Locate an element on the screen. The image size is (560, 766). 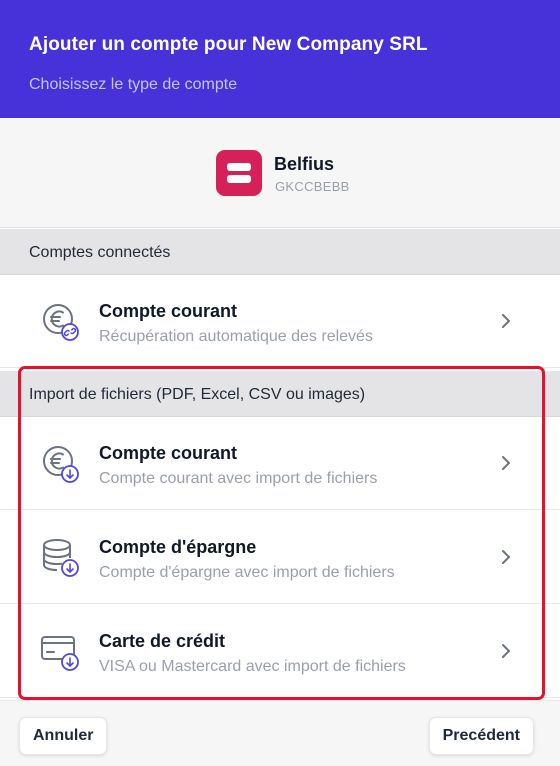
bank-info: Belfius GKCCBEBB is located at coordinates (280, 173).